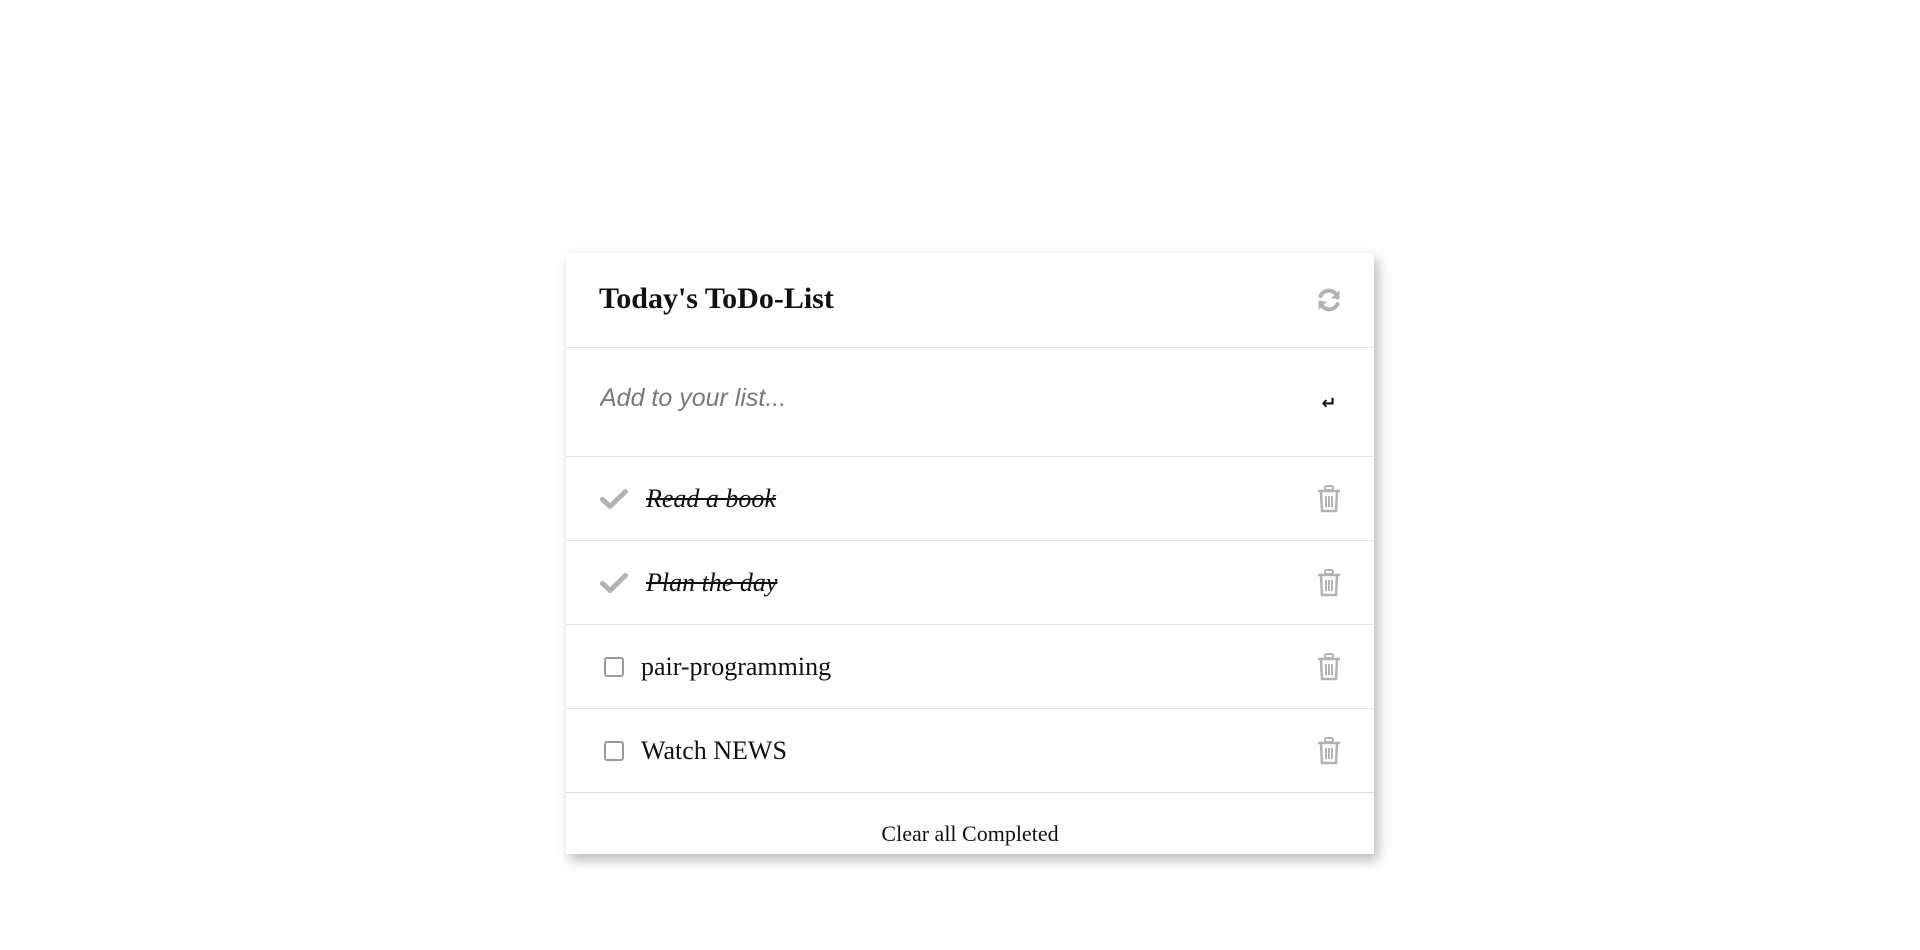 Image resolution: width=1920 pixels, height=950 pixels. What do you see at coordinates (736, 666) in the screenshot?
I see `todo-text: pair-programming` at bounding box center [736, 666].